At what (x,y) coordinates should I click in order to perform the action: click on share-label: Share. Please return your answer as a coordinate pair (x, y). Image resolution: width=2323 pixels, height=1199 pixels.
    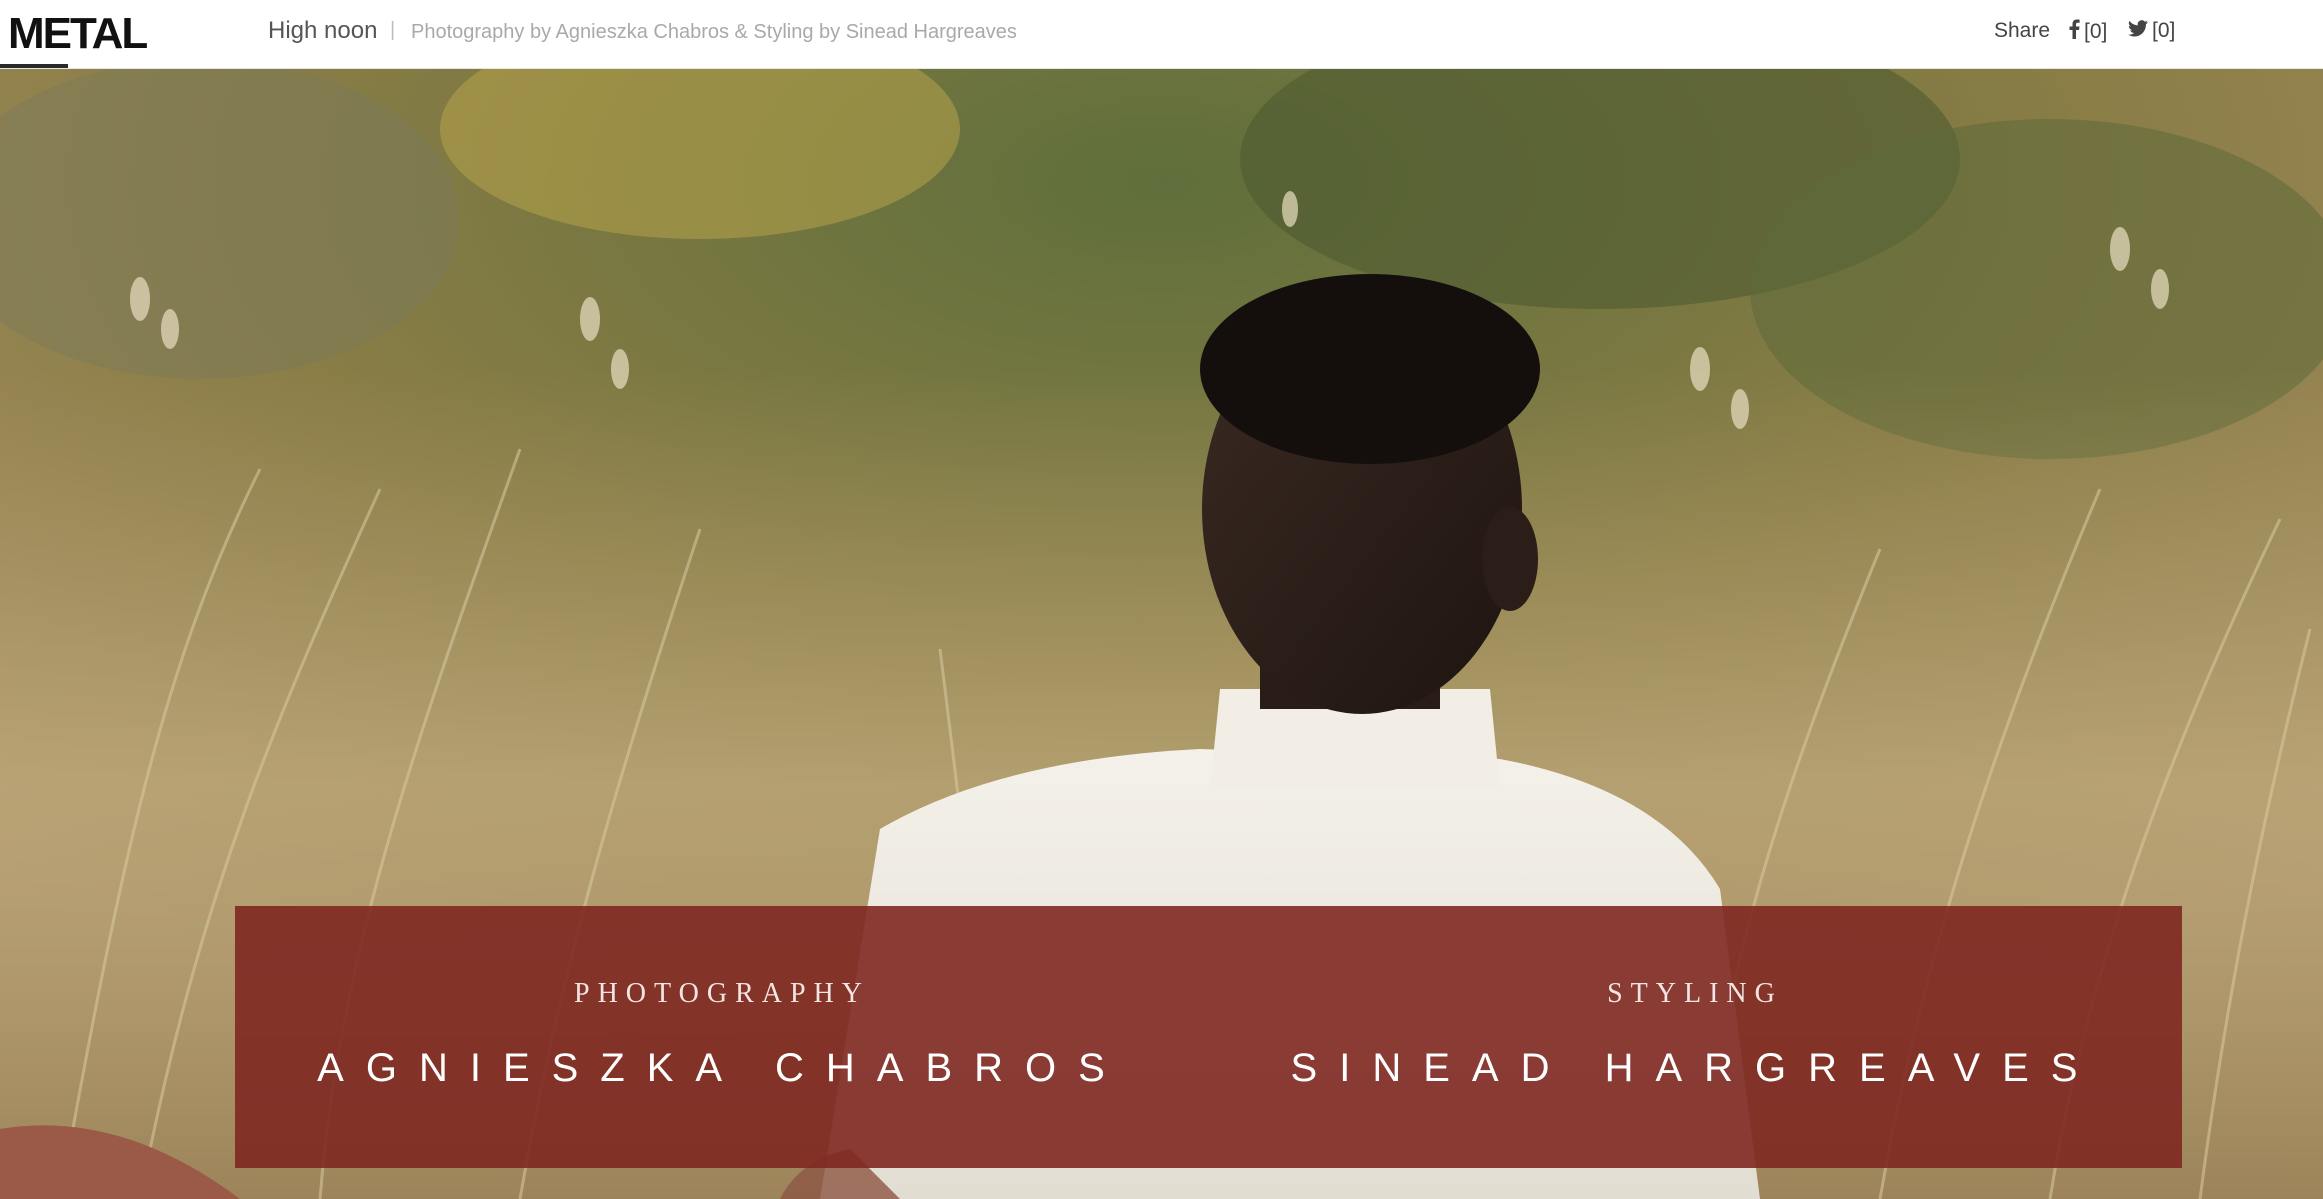
    Looking at the image, I should click on (2022, 30).